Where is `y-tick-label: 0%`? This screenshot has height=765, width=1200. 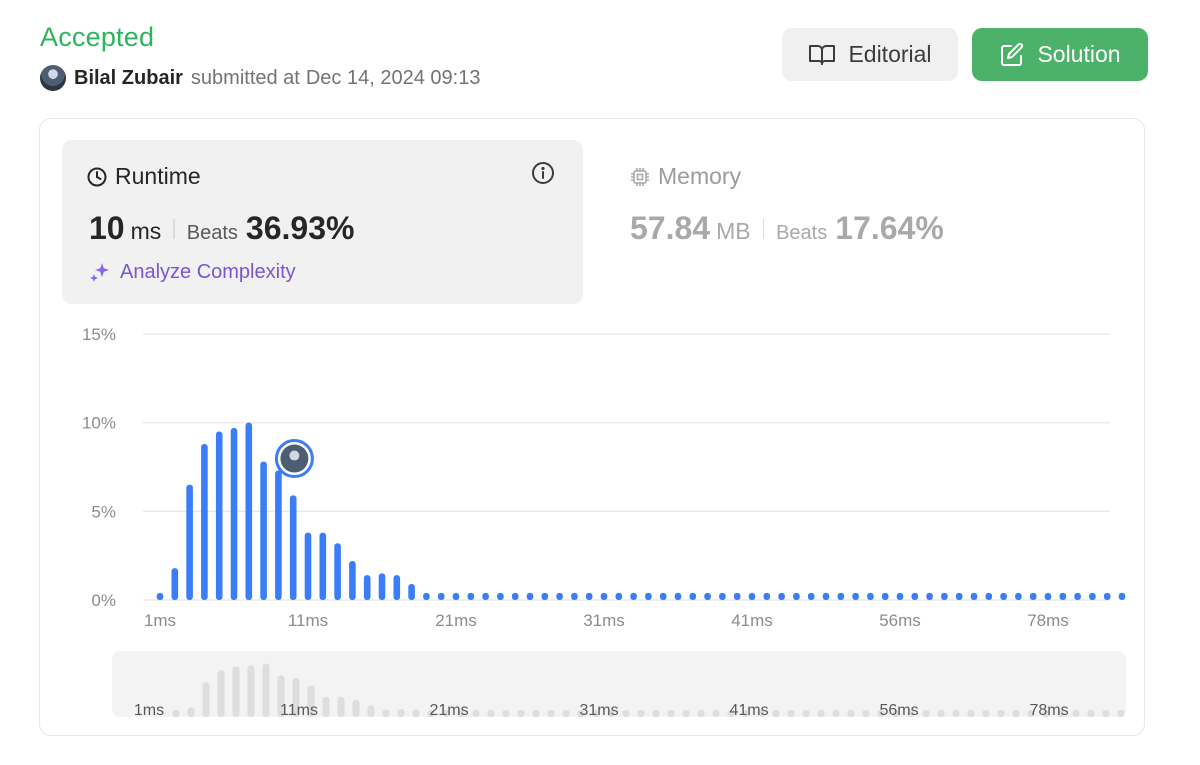
y-tick-label: 0% is located at coordinates (103, 600).